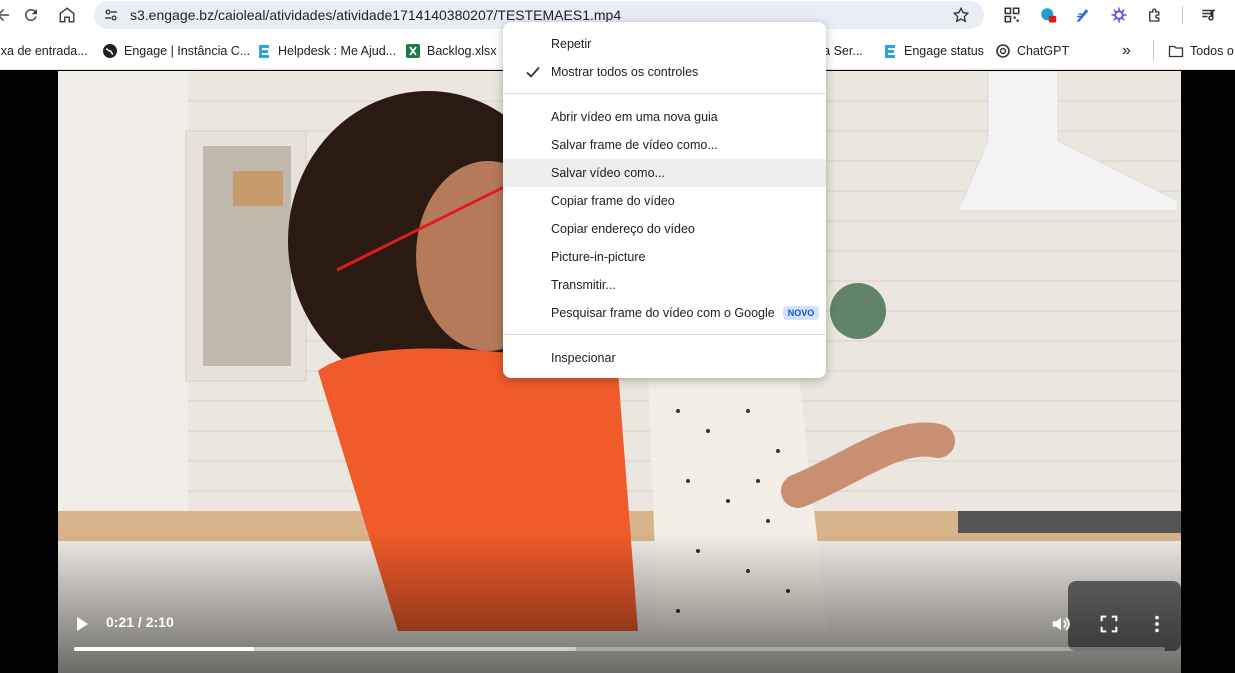  Describe the element at coordinates (533, 72) in the screenshot. I see `checkmark-icon` at that location.